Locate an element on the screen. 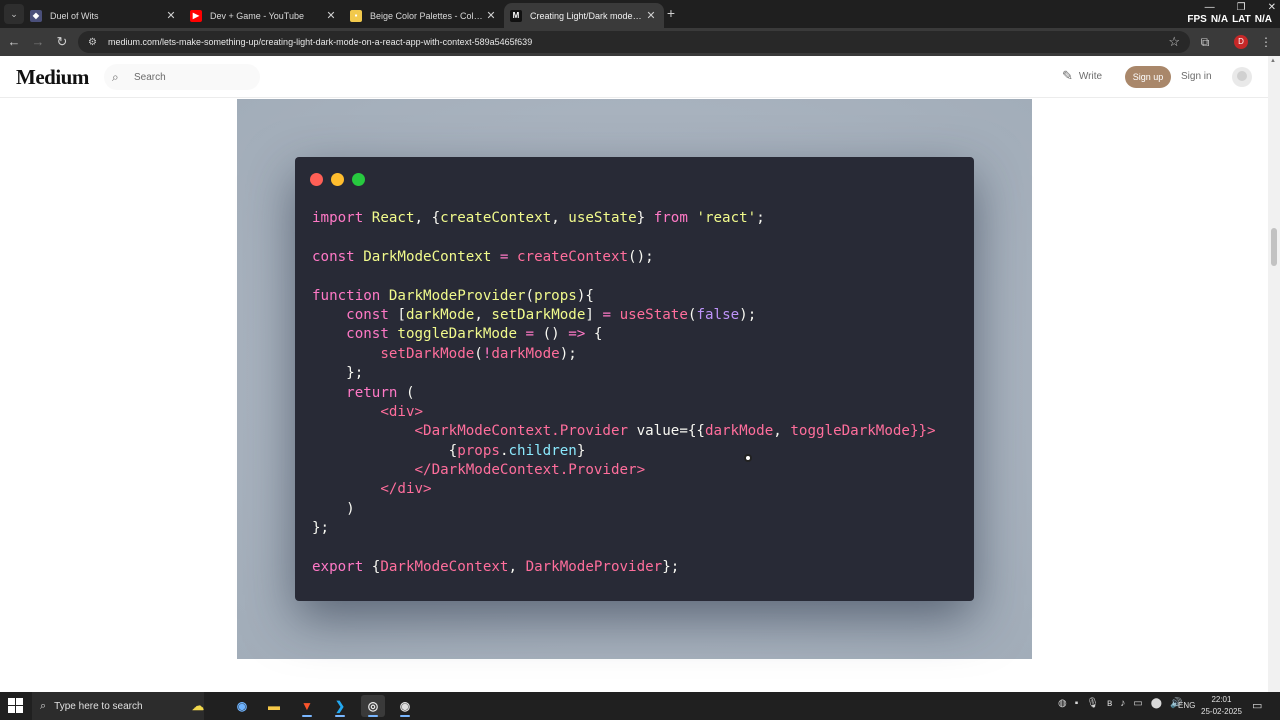  taskbar-vscode-icon: ❯ is located at coordinates (340, 706).